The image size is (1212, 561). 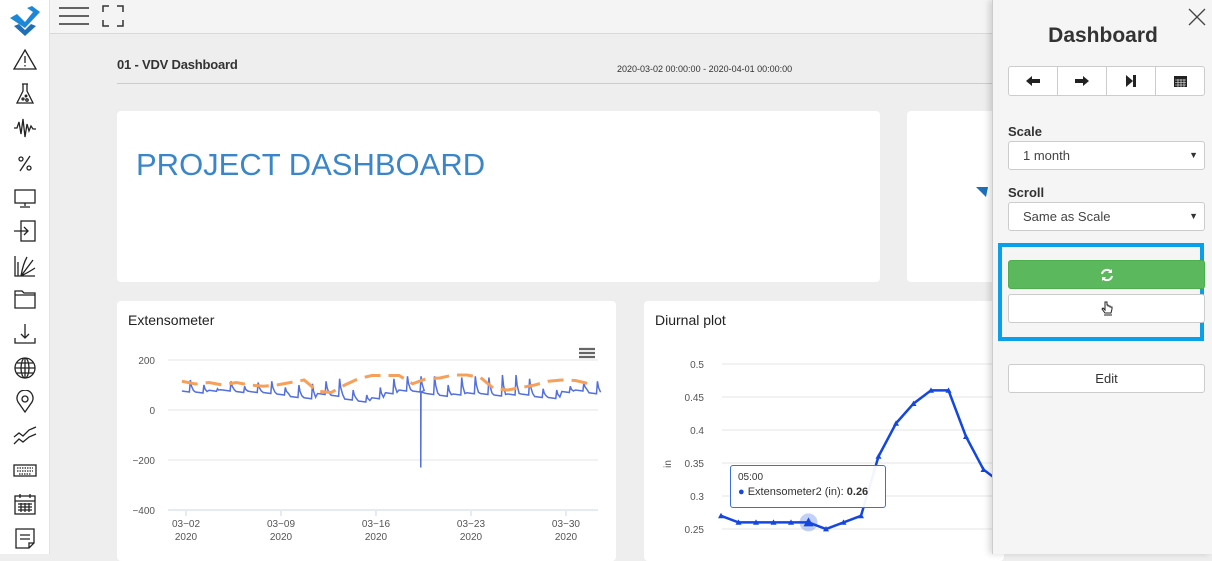 What do you see at coordinates (797, 492) in the screenshot?
I see `tooltip-series: Extensometer2 (in):` at bounding box center [797, 492].